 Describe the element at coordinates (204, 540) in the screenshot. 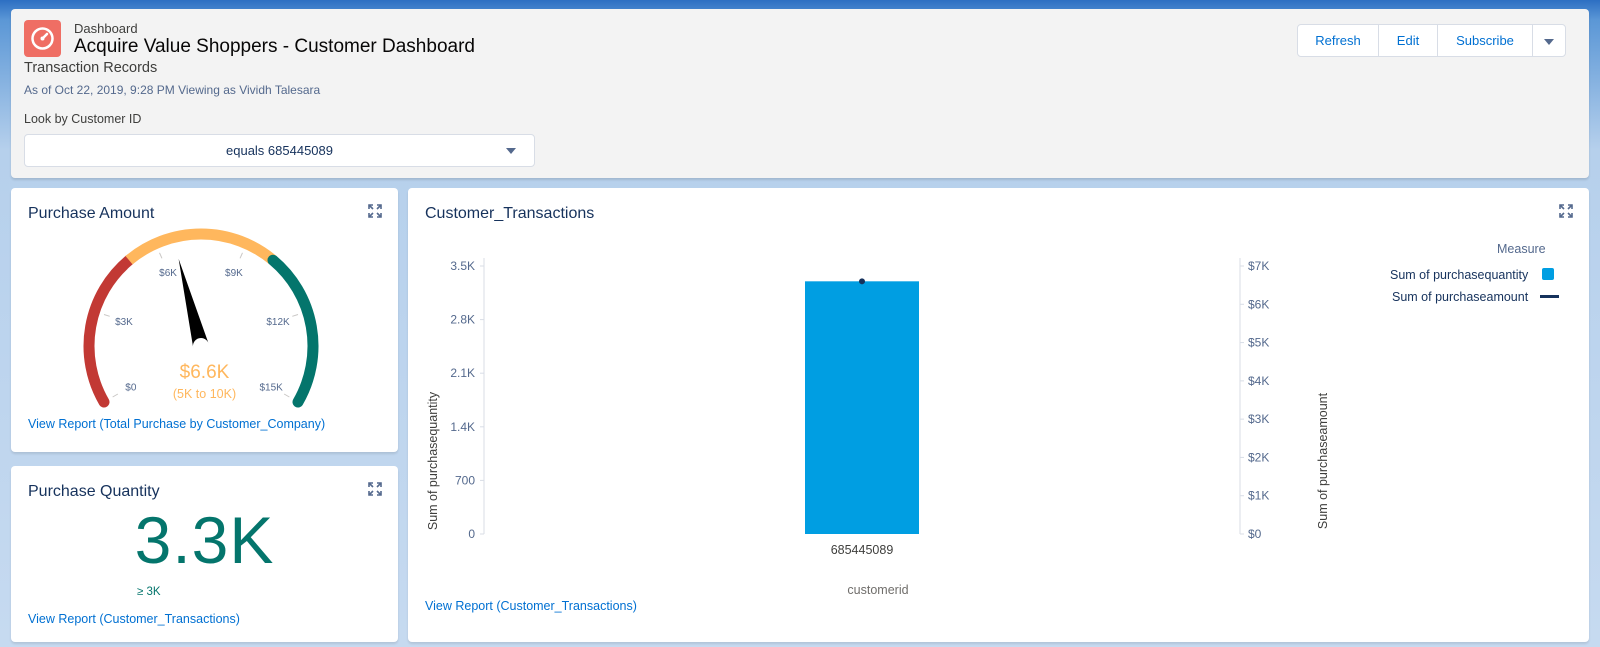

I see `metric-value: 3.3K` at that location.